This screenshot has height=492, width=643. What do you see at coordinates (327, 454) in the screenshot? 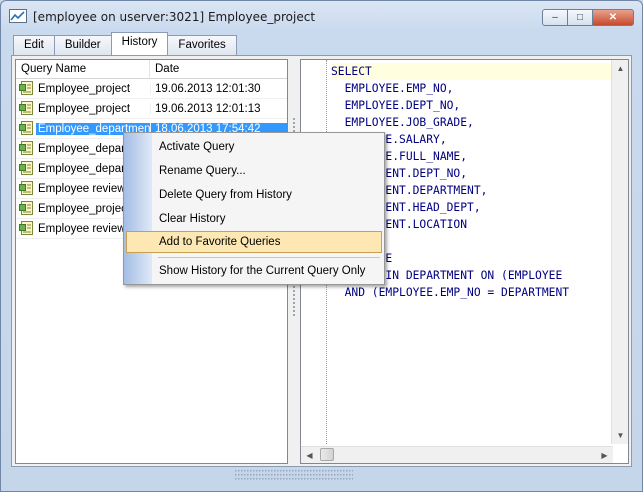
I see `horizontal-scroll-thumb` at bounding box center [327, 454].